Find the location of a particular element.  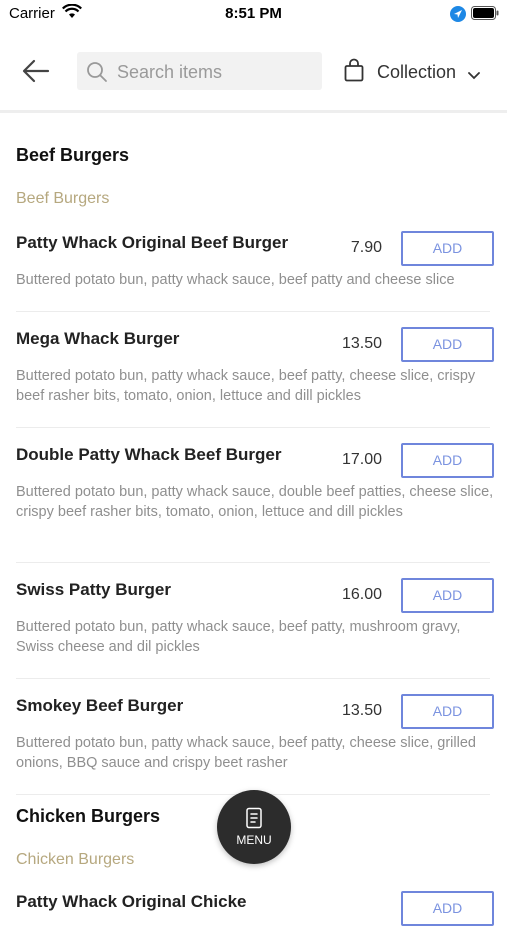

section-subtitle: Chicken Burgers is located at coordinates (75, 859).